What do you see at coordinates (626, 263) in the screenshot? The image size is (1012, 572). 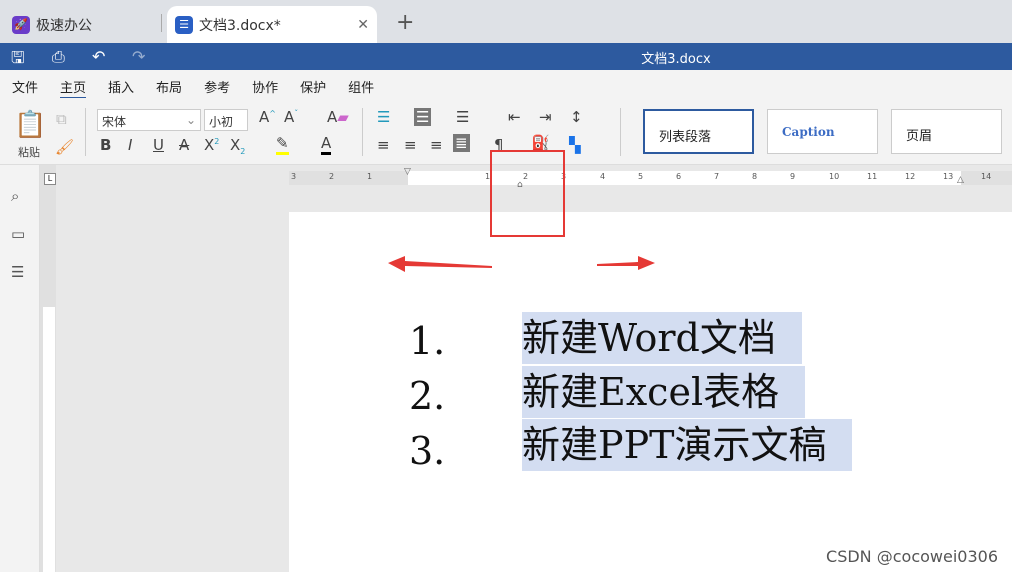 I see `right-arrow` at bounding box center [626, 263].